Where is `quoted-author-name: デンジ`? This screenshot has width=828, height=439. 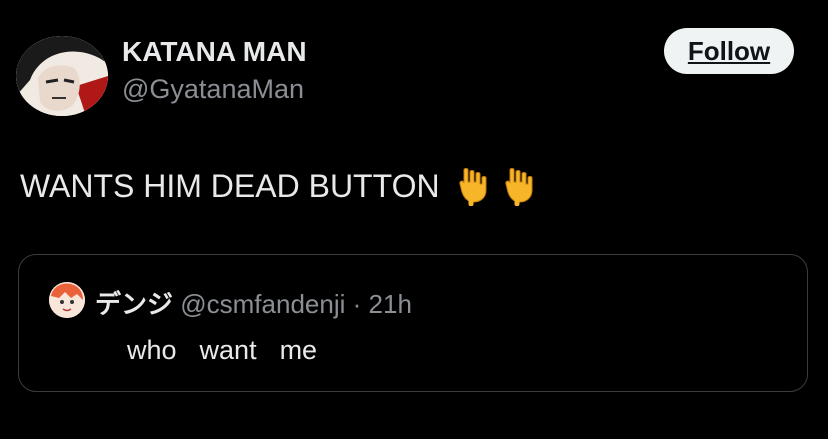
quoted-author-name: デンジ is located at coordinates (134, 304).